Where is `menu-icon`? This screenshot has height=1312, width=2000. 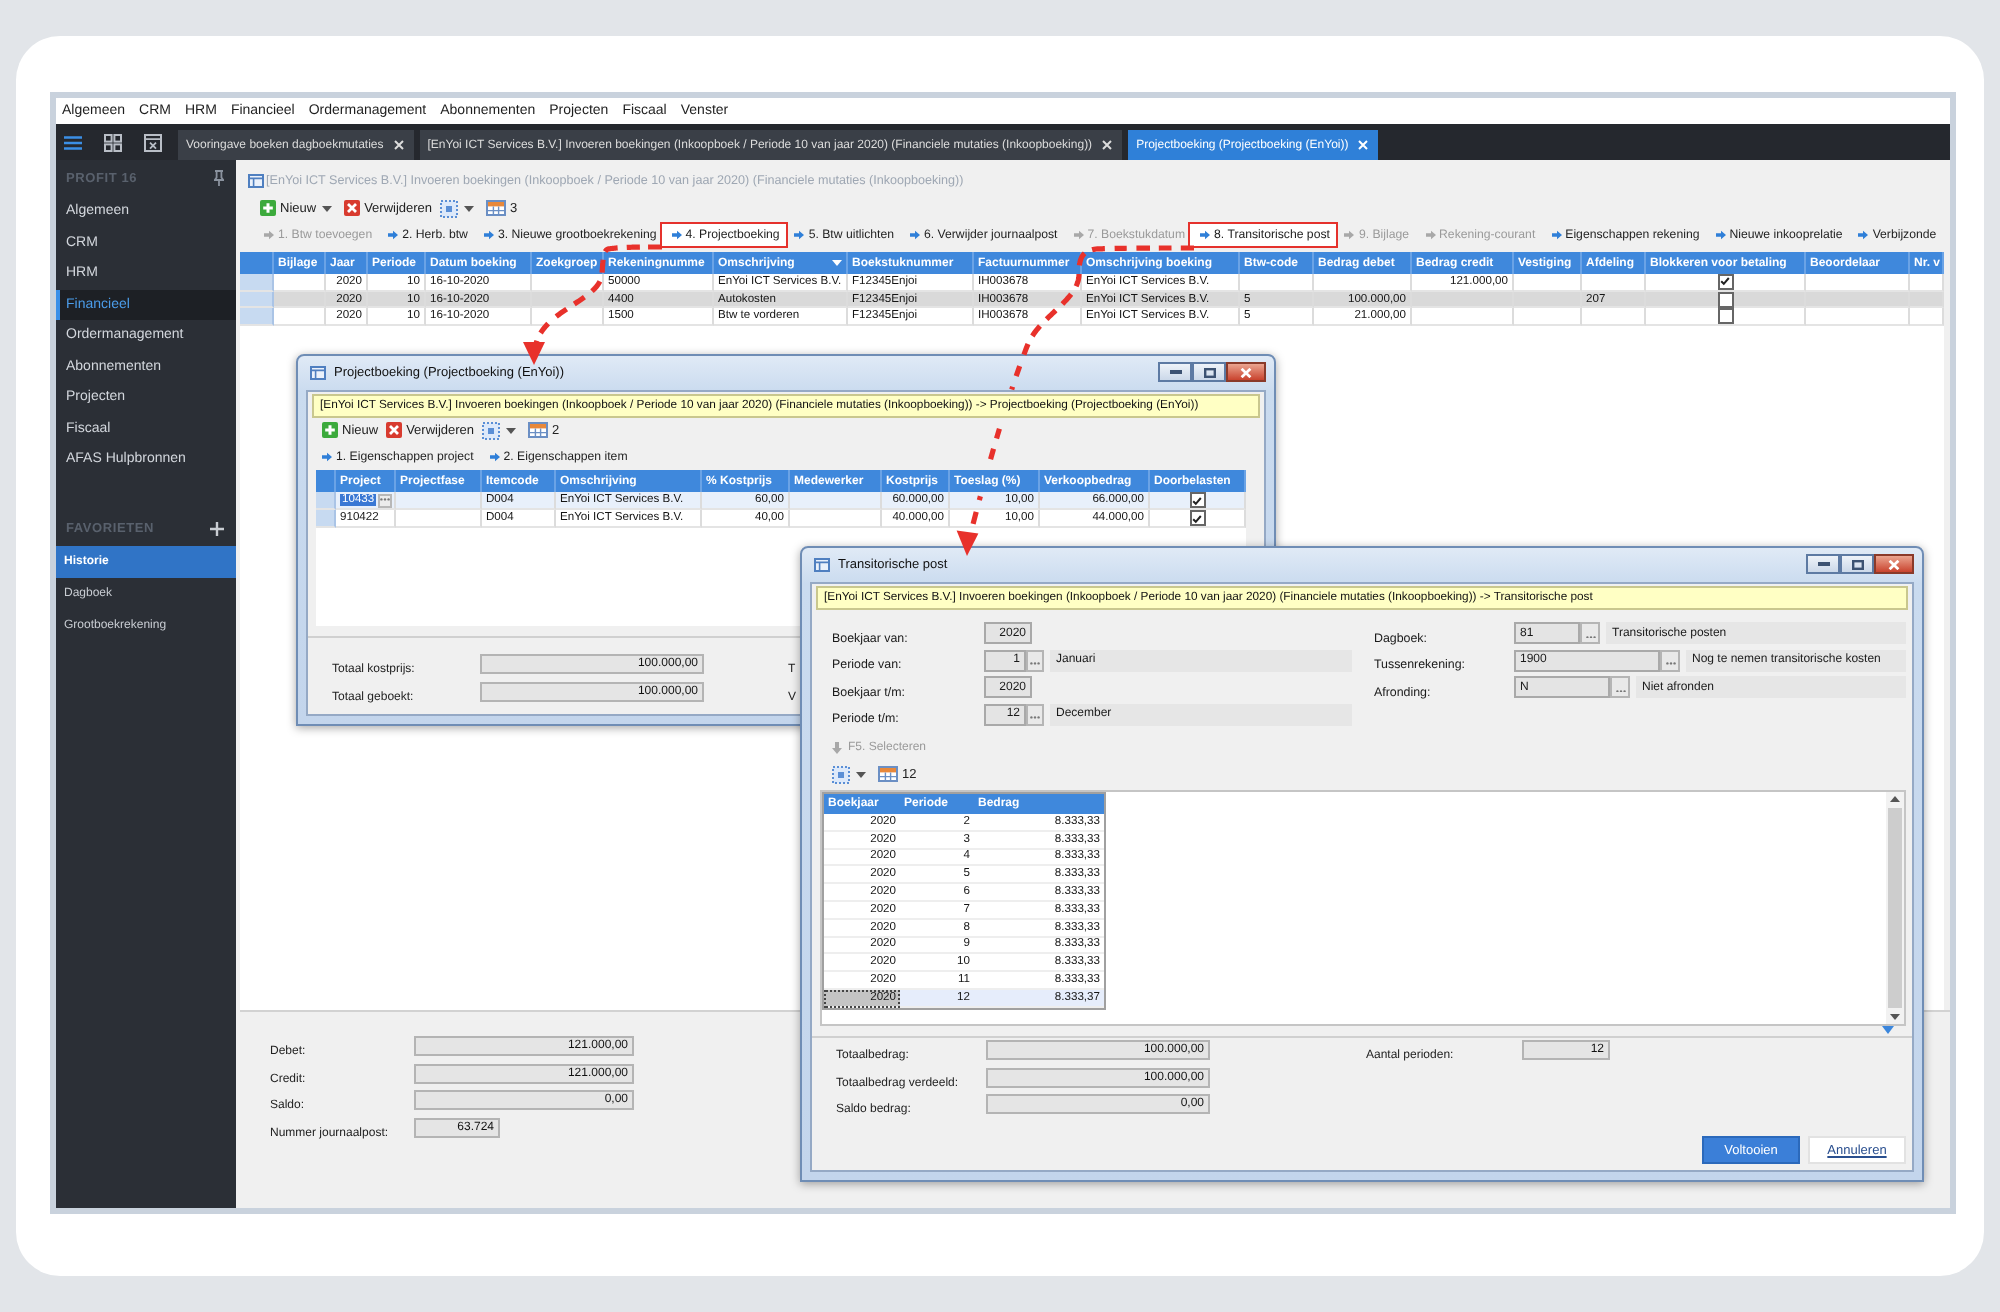 menu-icon is located at coordinates (73, 142).